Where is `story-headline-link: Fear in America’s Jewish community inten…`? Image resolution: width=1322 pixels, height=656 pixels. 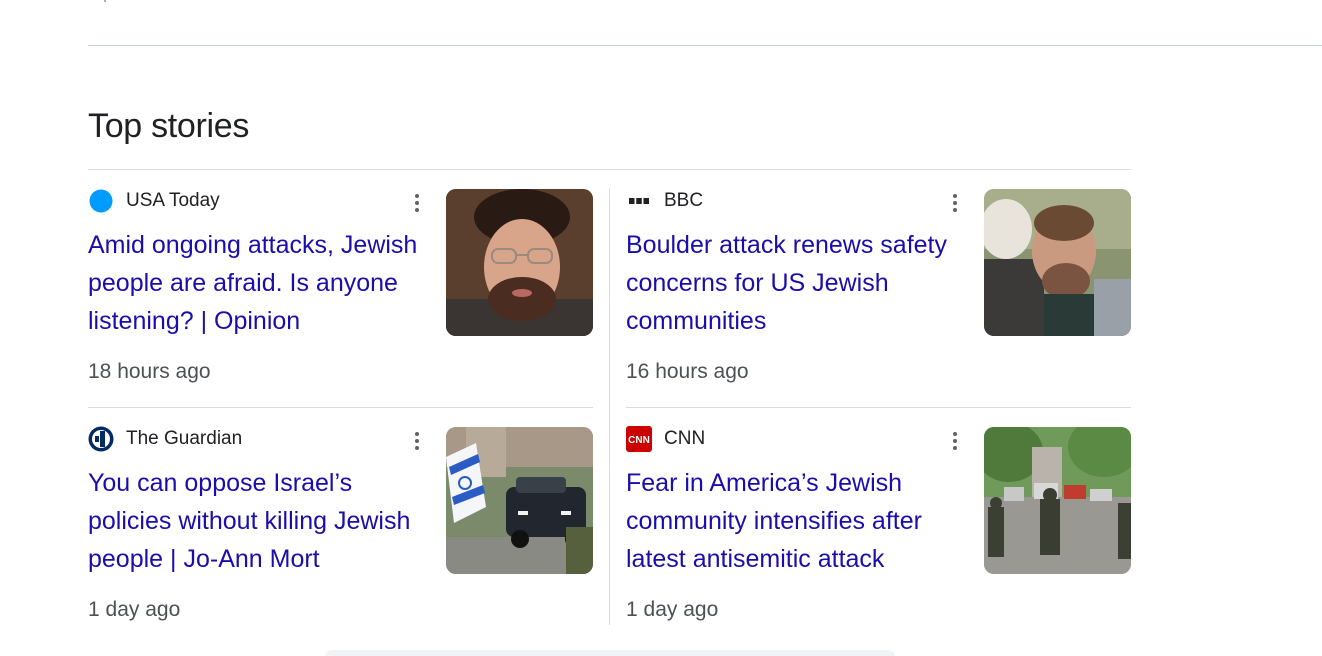 story-headline-link: Fear in America’s Jewish community inten… is located at coordinates (800, 521).